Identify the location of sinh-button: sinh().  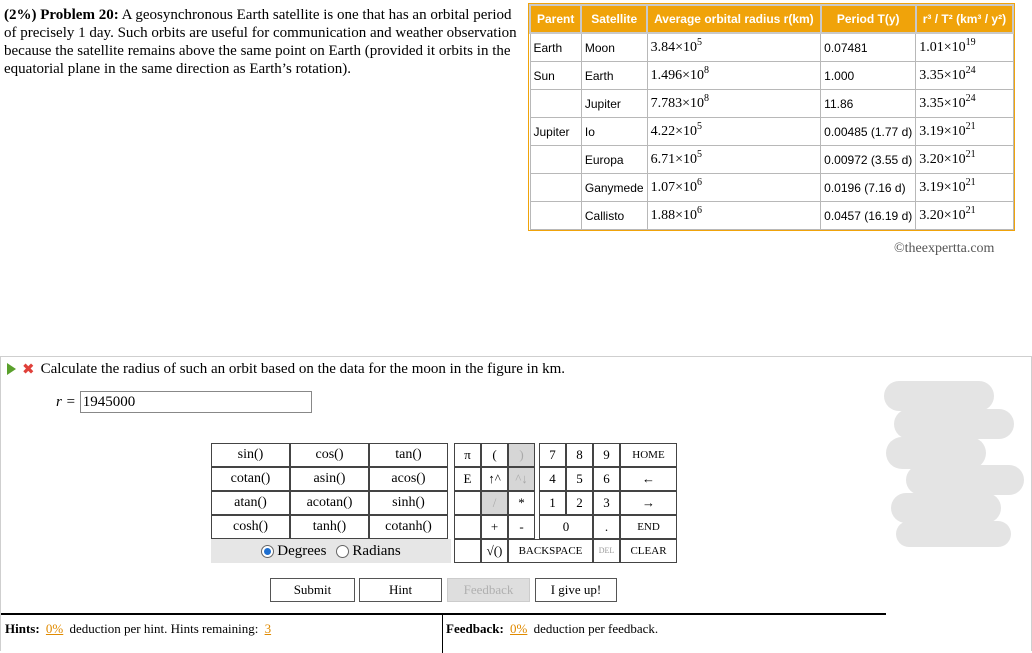
(408, 503).